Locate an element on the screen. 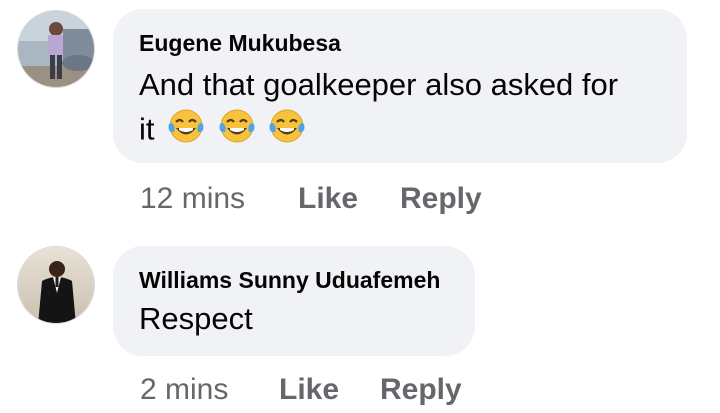 The height and width of the screenshot is (413, 720). comment-author: Williams Sunny Uduafemeh is located at coordinates (289, 280).